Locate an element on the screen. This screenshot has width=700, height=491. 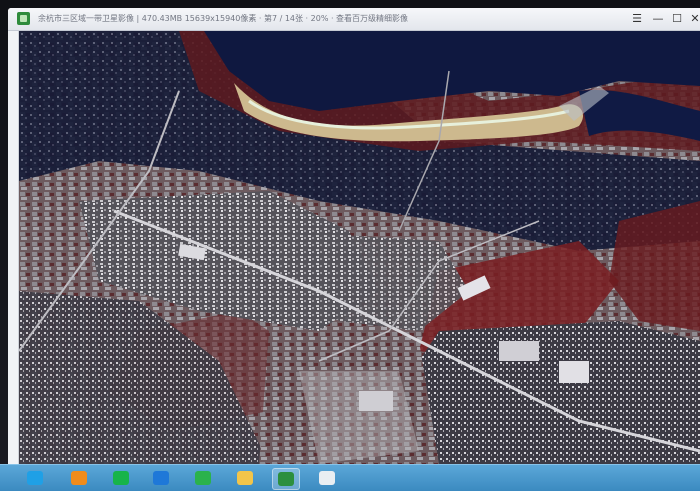
app-logo-icon is located at coordinates (23, 18).